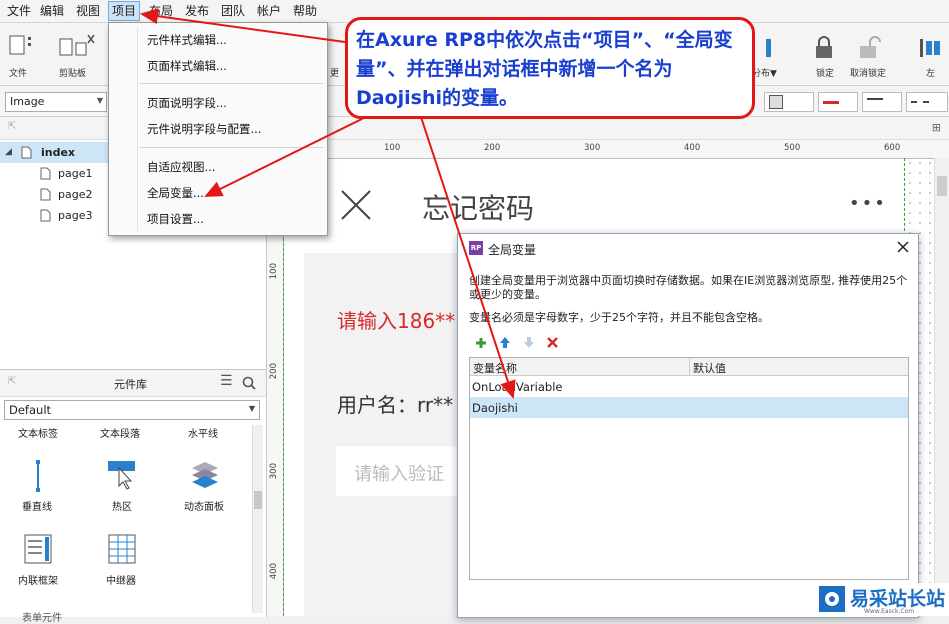  I want to click on watermark-text: 易采站长站, so click(898, 599).